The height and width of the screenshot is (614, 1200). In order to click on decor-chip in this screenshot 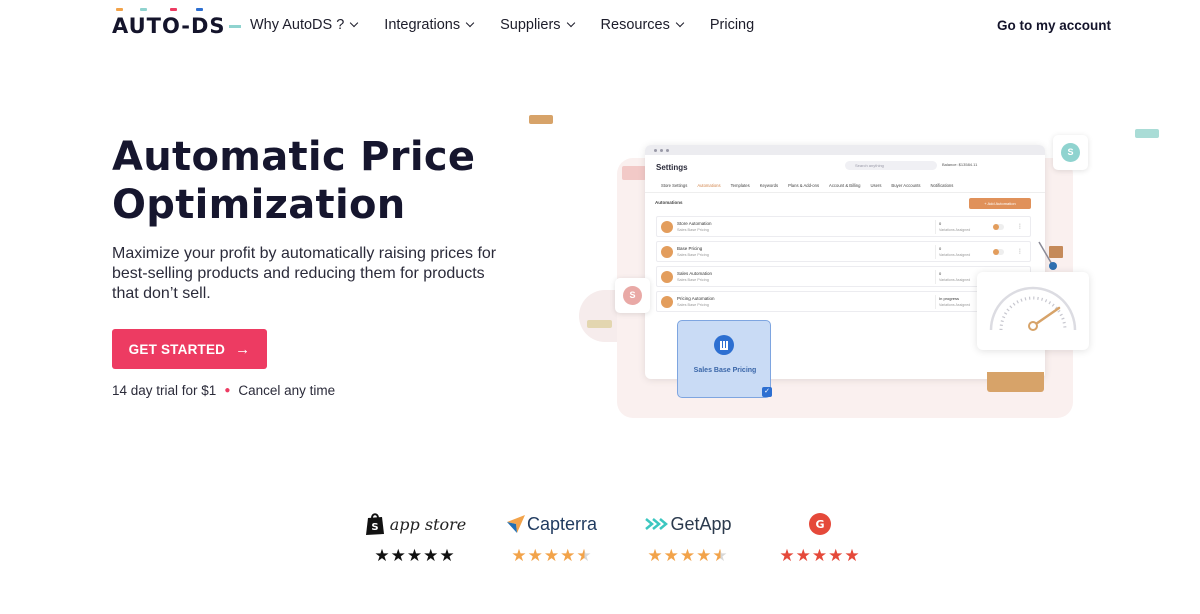, I will do `click(541, 119)`.